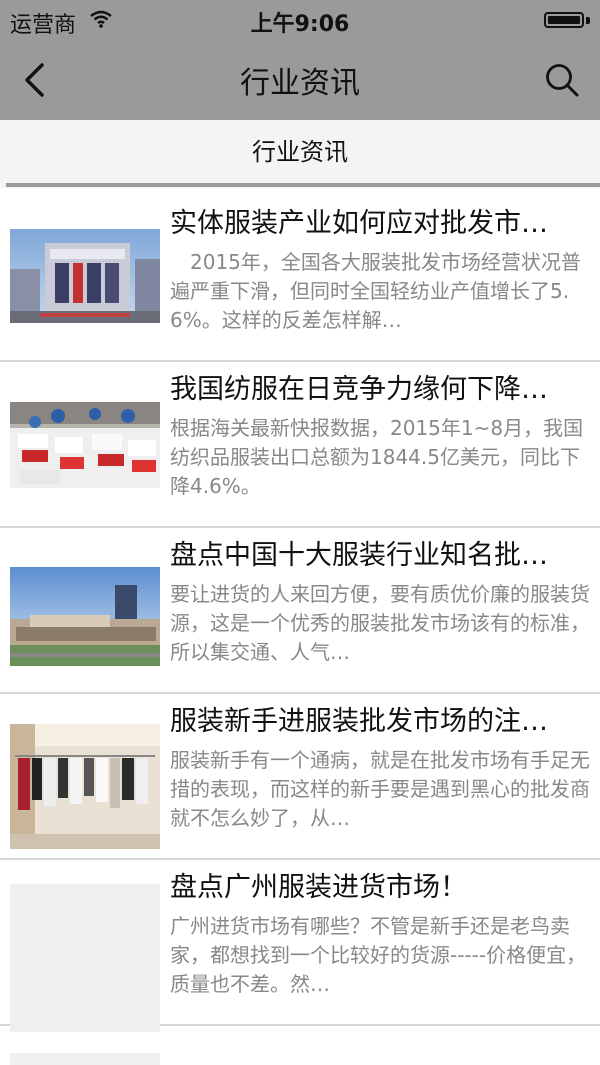  Describe the element at coordinates (562, 80) in the screenshot. I see `search-icon` at that location.